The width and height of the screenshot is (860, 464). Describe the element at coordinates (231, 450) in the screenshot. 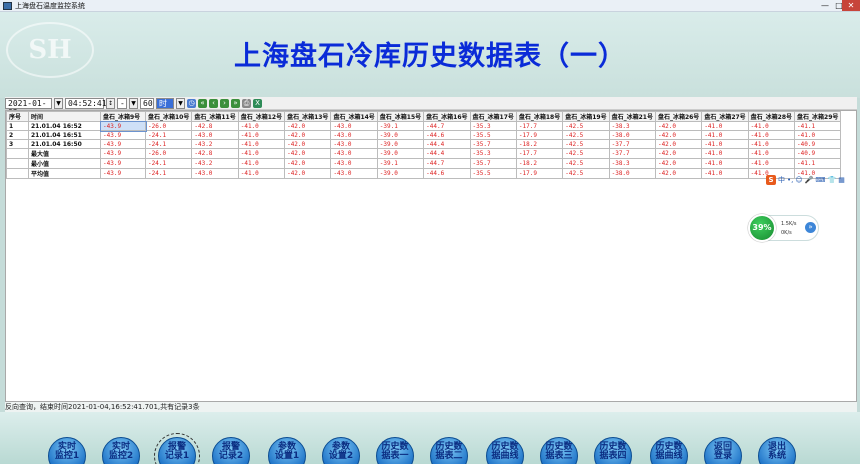

I see `nav-button: 报警 记录2` at that location.